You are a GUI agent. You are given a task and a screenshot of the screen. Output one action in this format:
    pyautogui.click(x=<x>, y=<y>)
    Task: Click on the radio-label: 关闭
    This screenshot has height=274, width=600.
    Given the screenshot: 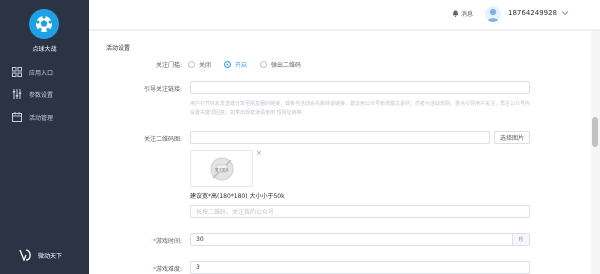 What is the action you would take?
    pyautogui.click(x=205, y=65)
    